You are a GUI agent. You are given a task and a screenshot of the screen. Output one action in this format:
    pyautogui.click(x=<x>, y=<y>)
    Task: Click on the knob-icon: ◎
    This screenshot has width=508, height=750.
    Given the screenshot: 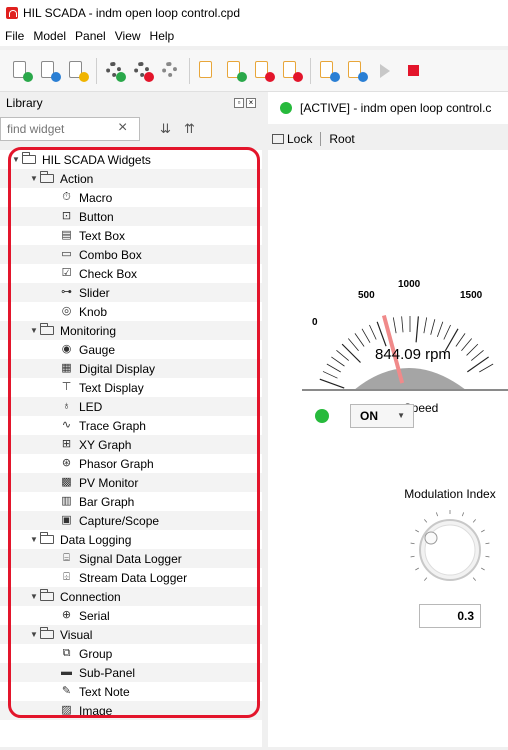 What is the action you would take?
    pyautogui.click(x=66, y=311)
    